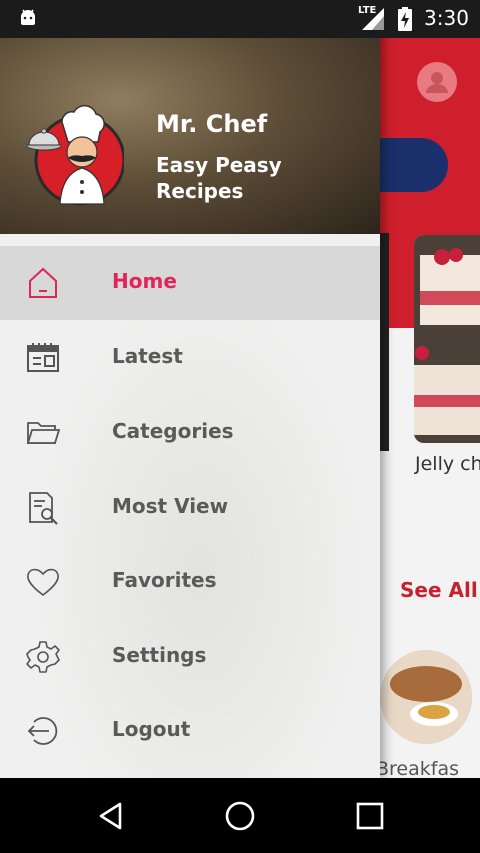 The image size is (480, 853). Describe the element at coordinates (151, 729) in the screenshot. I see `menu-label: Logout` at that location.